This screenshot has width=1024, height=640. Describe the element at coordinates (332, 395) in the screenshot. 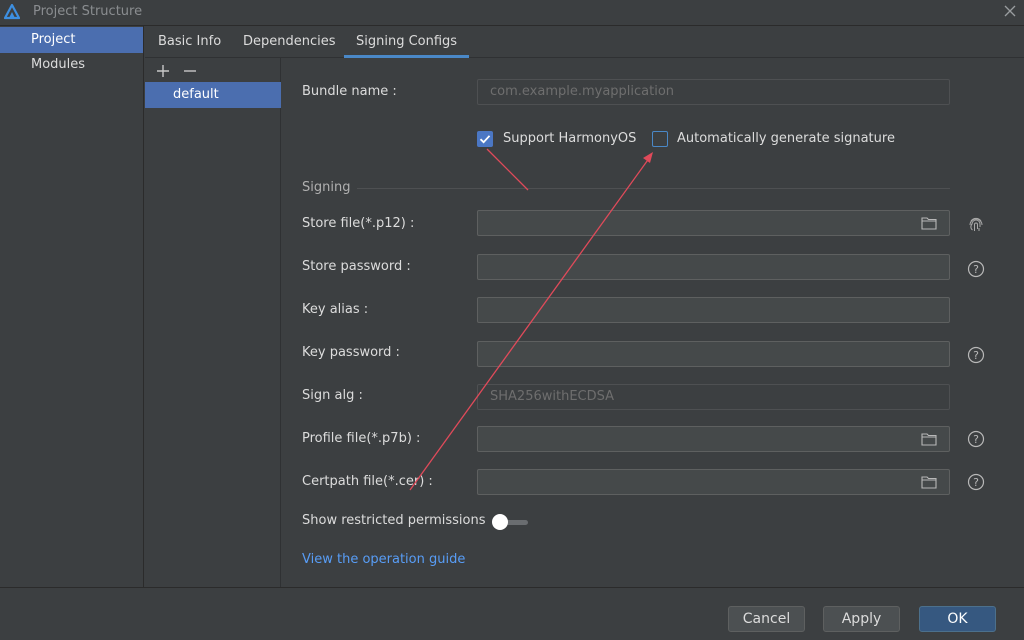

I see `sign-alg-label: Sign alg :` at that location.